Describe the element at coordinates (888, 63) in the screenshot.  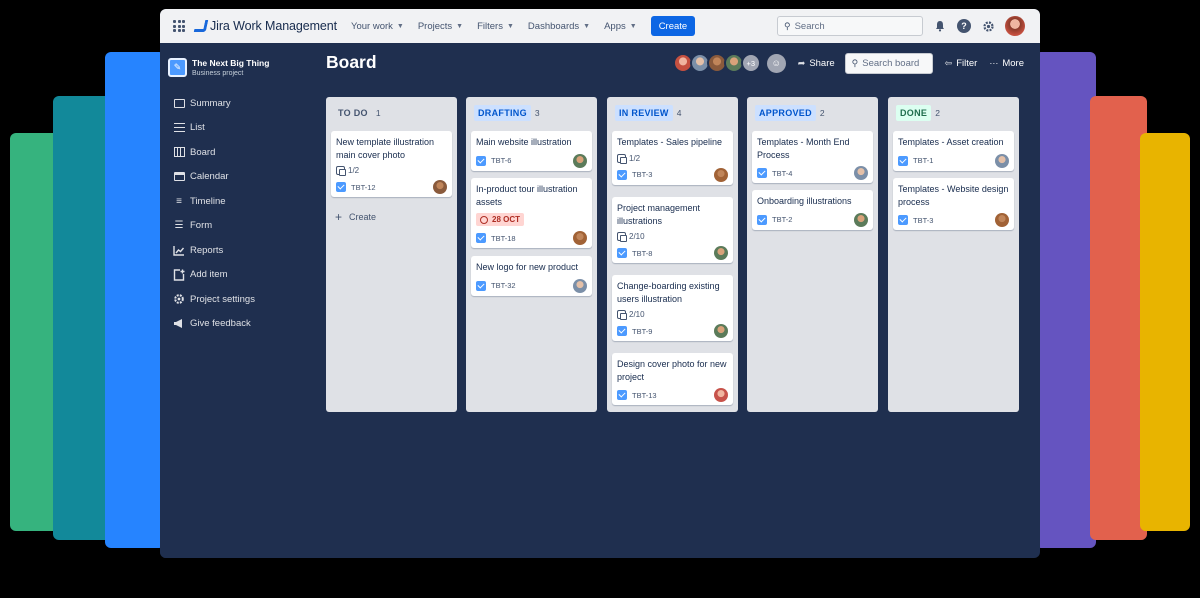
I see `board-search-input: ⚲ Search board` at that location.